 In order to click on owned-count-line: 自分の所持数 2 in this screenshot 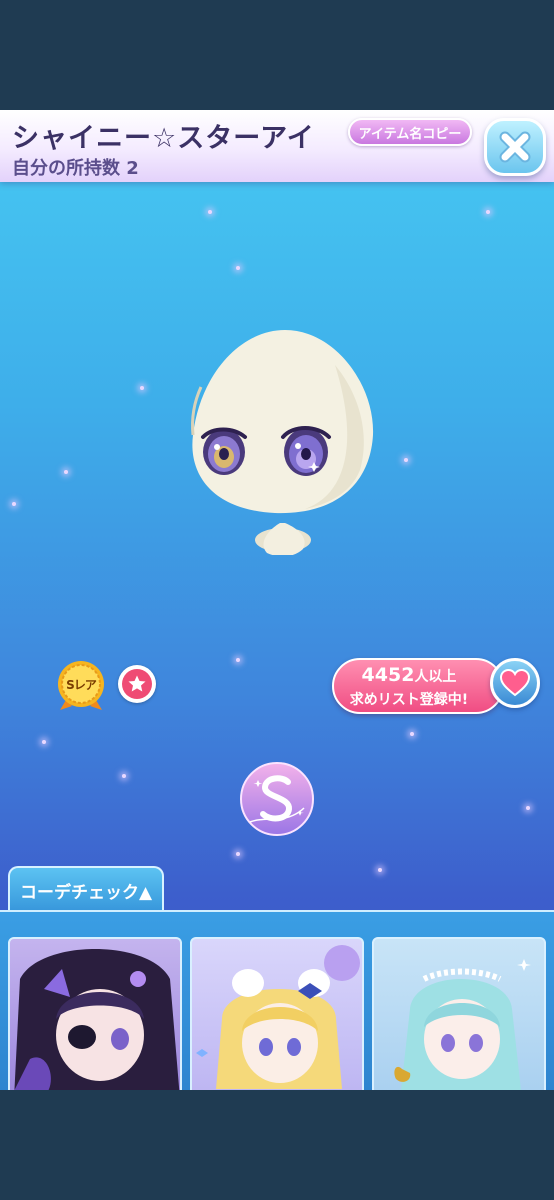, I will do `click(75, 167)`.